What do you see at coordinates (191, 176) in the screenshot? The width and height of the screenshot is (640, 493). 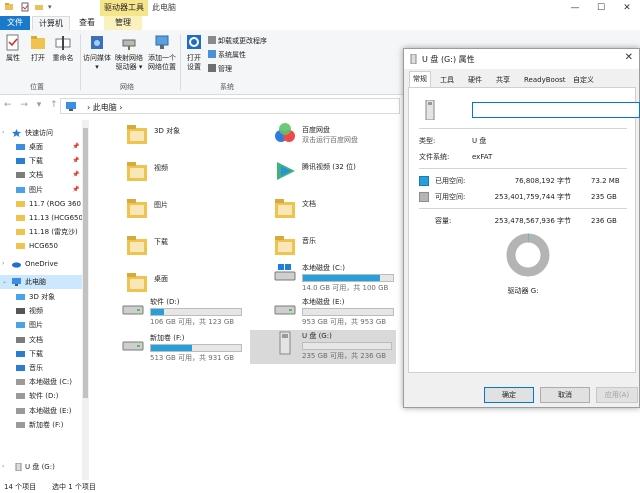 I see `folder-tile: 视频` at bounding box center [191, 176].